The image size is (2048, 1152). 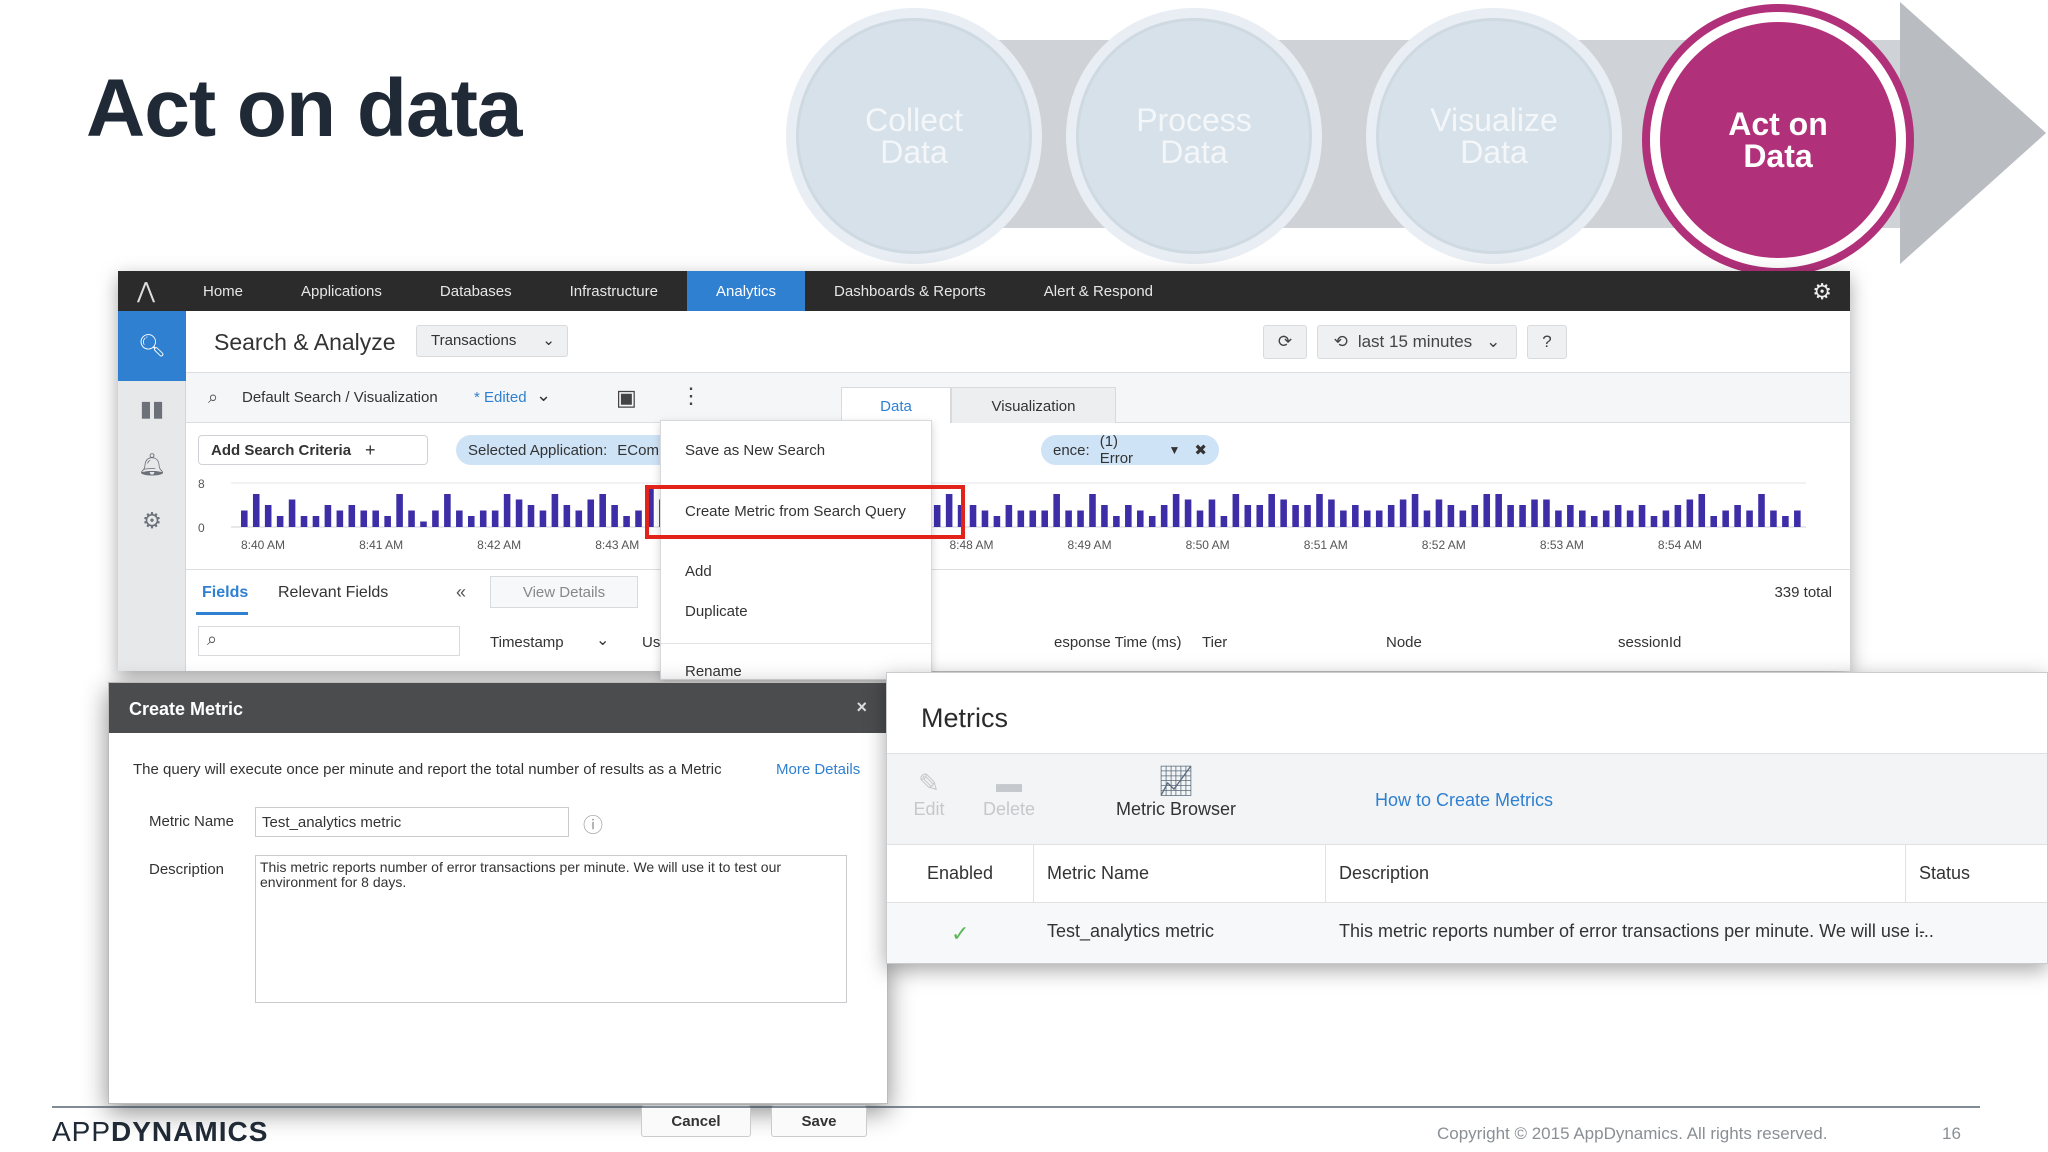 I want to click on menu-rename: Rename, so click(x=713, y=671).